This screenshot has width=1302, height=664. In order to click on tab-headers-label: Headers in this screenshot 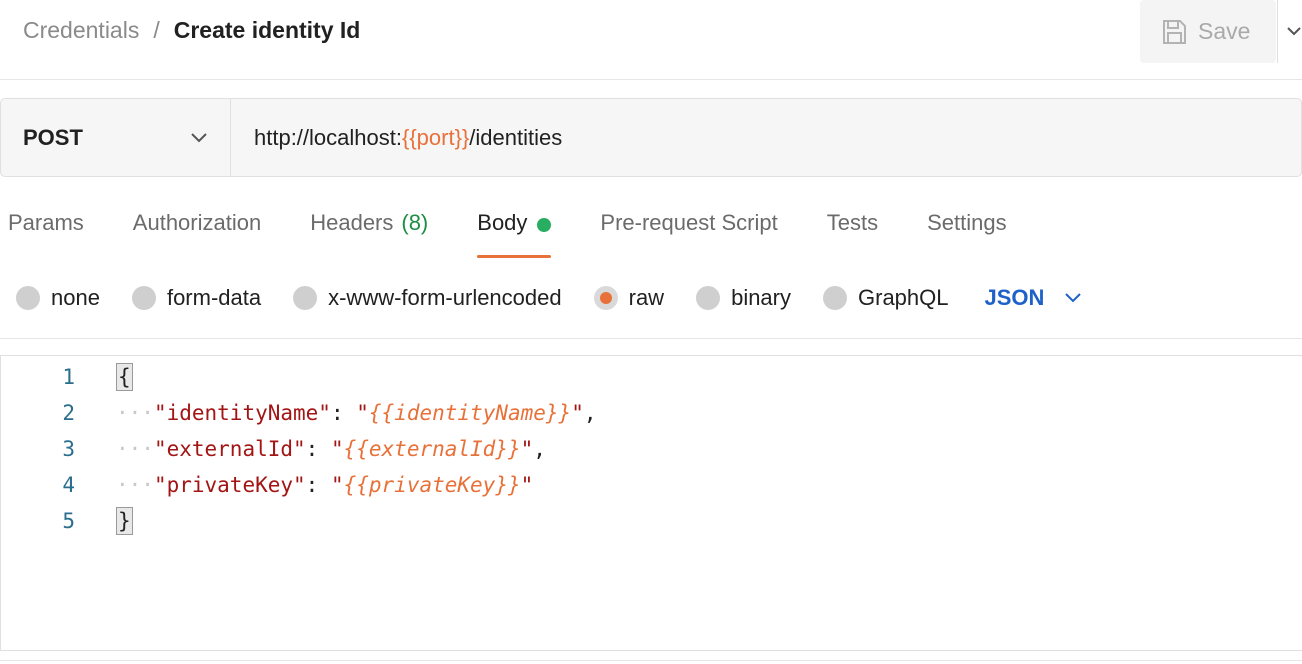, I will do `click(352, 222)`.